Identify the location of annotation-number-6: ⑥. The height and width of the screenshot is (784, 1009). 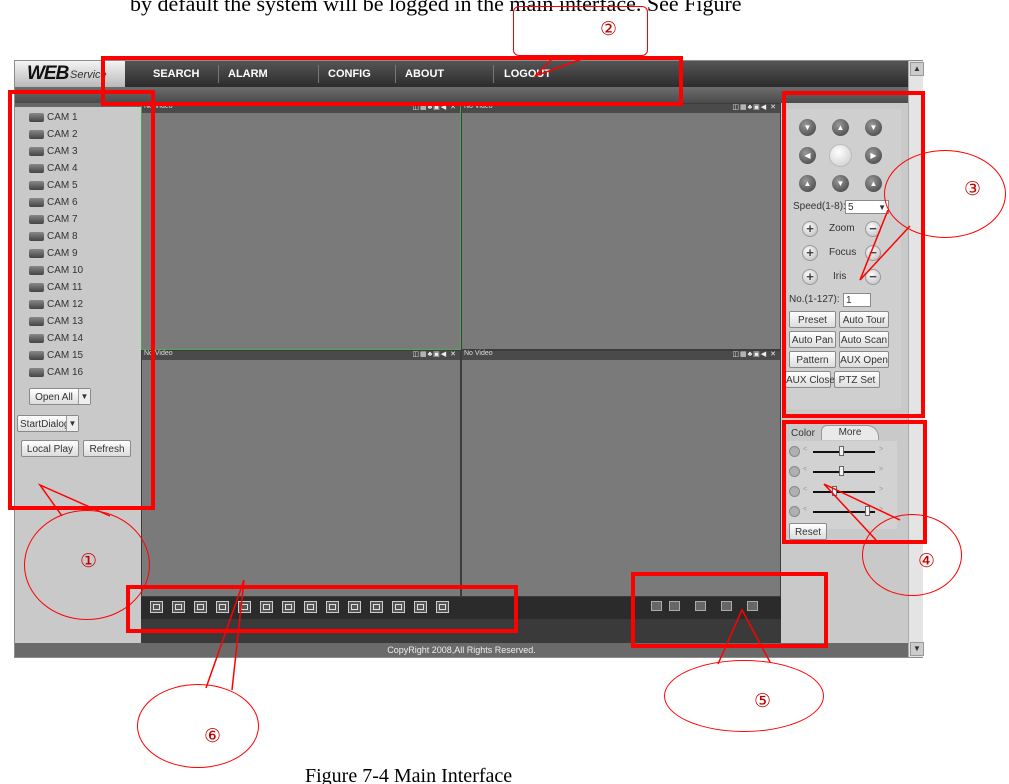
(213, 736).